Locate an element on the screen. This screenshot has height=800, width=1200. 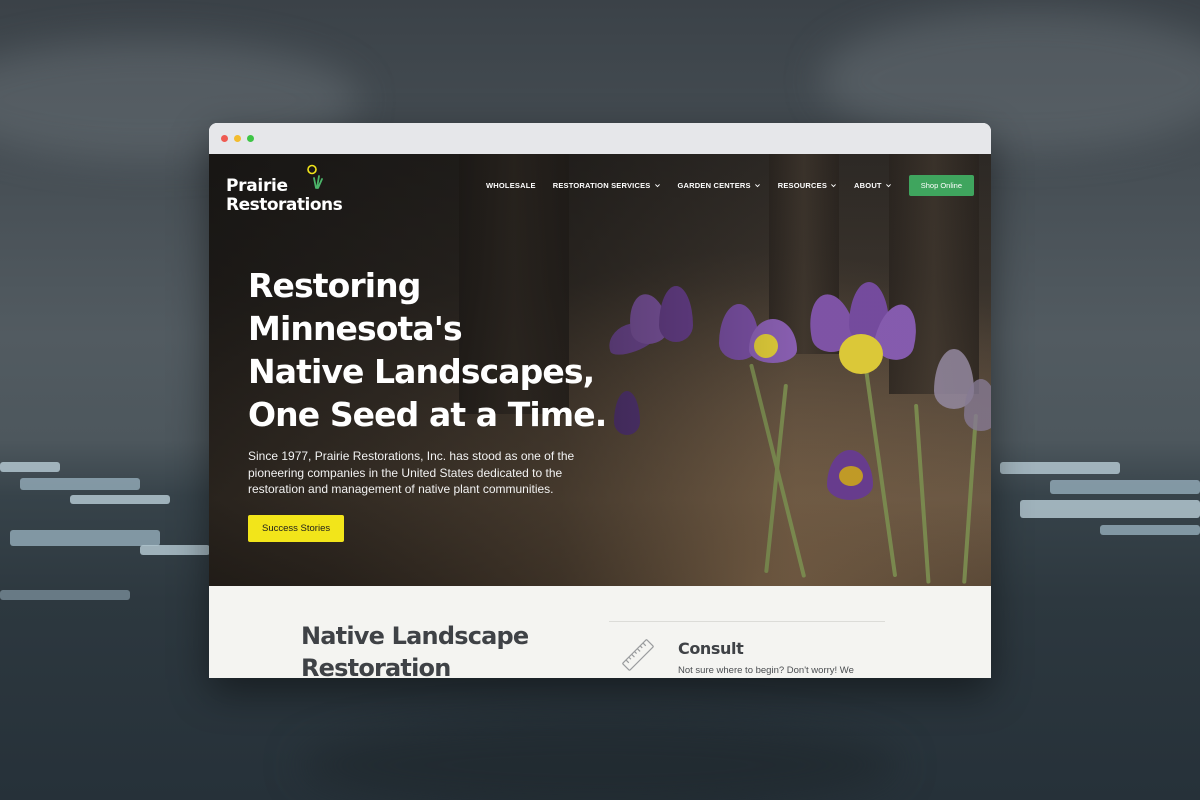
nav-item-resources: RESOURCES is located at coordinates (807, 185).